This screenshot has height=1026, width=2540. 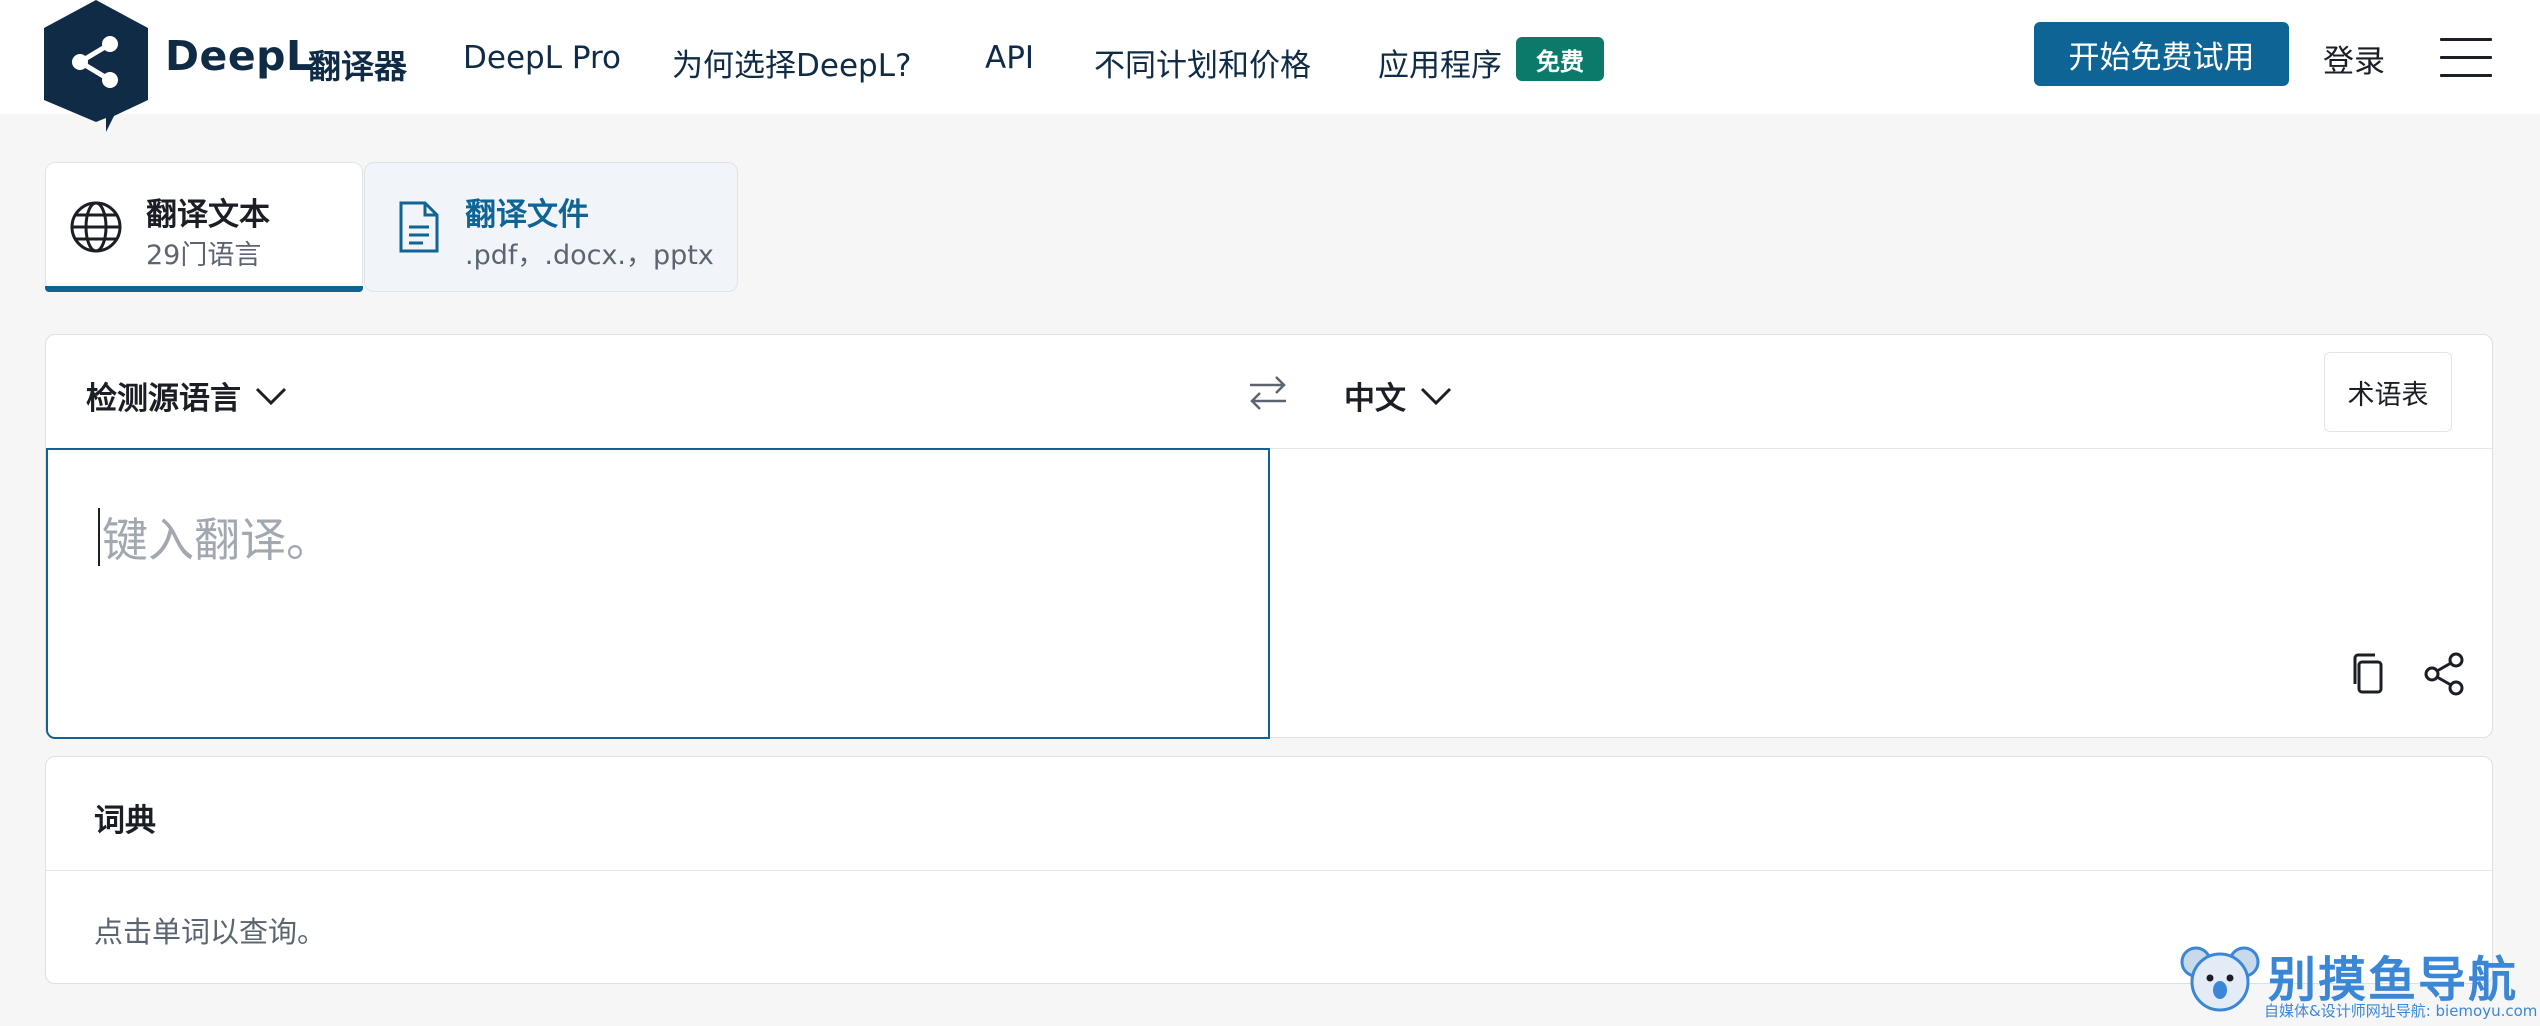 I want to click on target-language-select: 中文, so click(x=1398, y=395).